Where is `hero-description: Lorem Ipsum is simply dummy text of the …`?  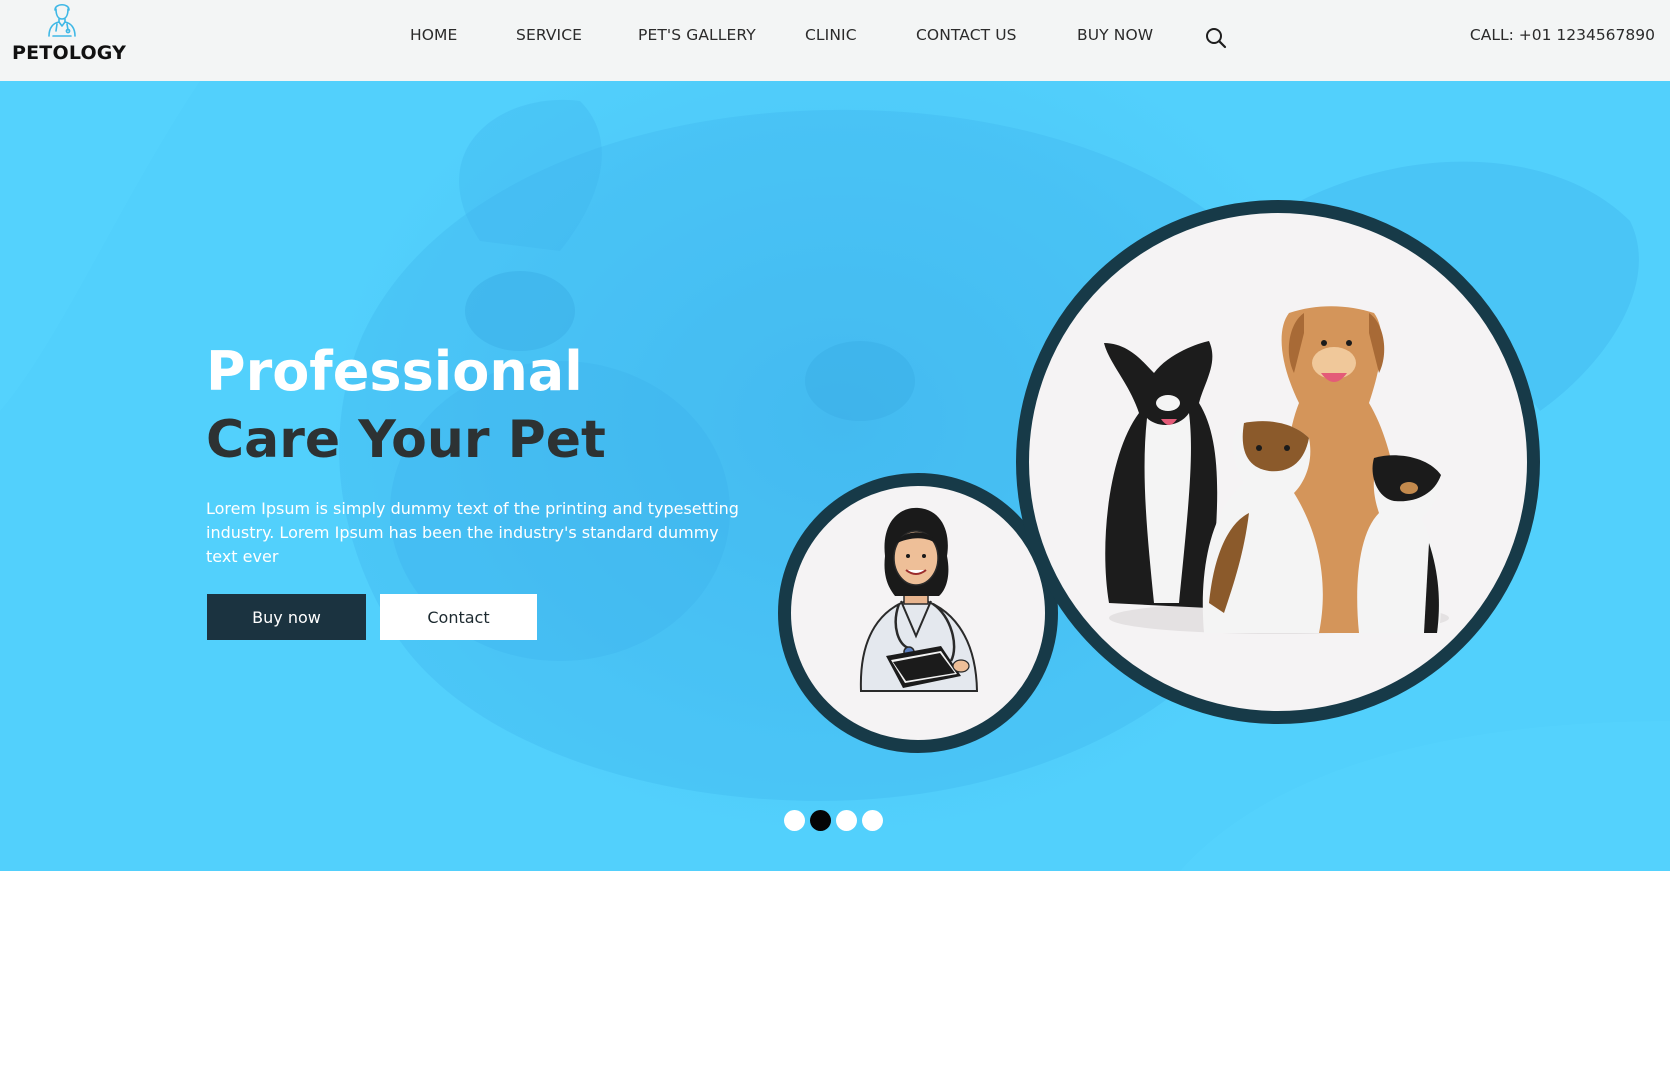 hero-description: Lorem Ipsum is simply dummy text of the … is located at coordinates (472, 532).